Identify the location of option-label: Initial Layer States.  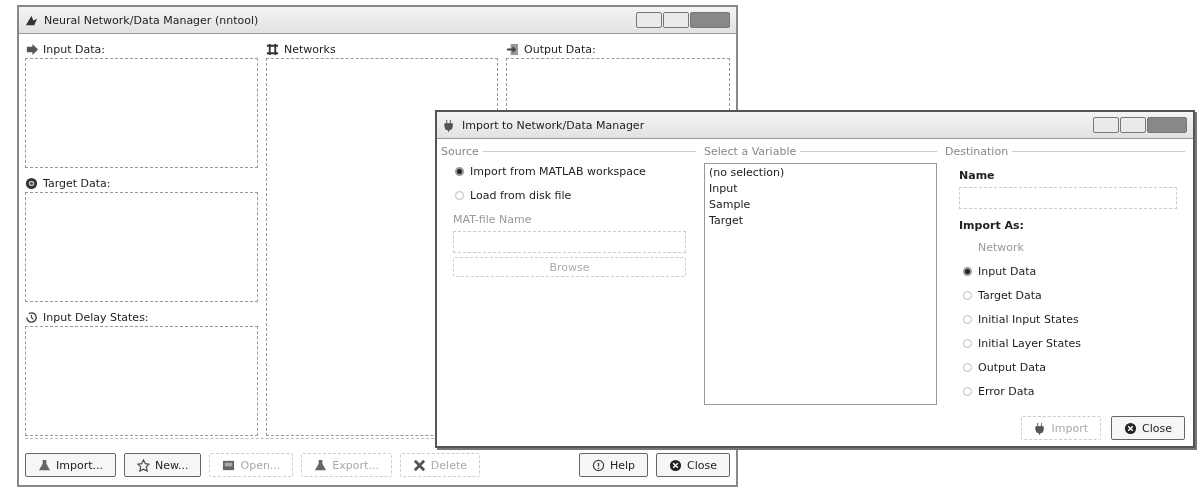
(1029, 343).